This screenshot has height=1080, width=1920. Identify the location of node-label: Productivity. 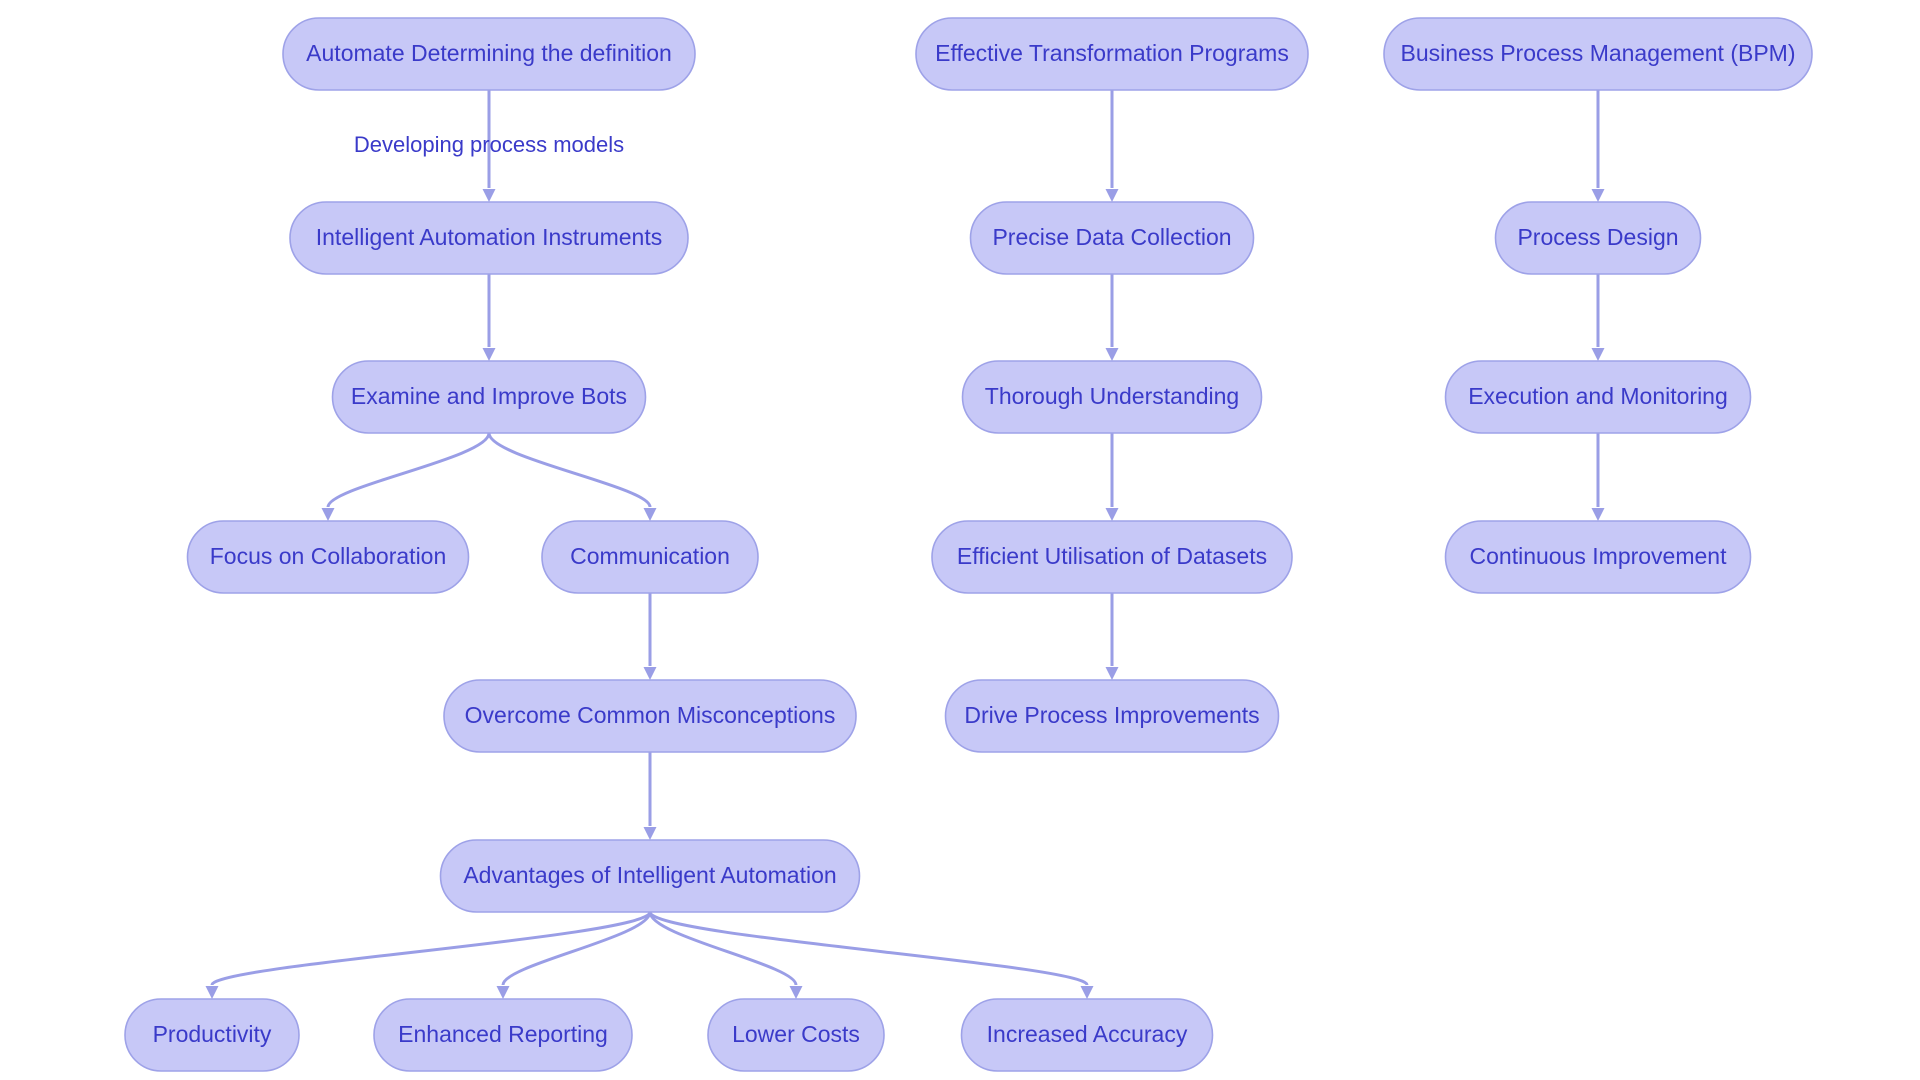
(212, 1034).